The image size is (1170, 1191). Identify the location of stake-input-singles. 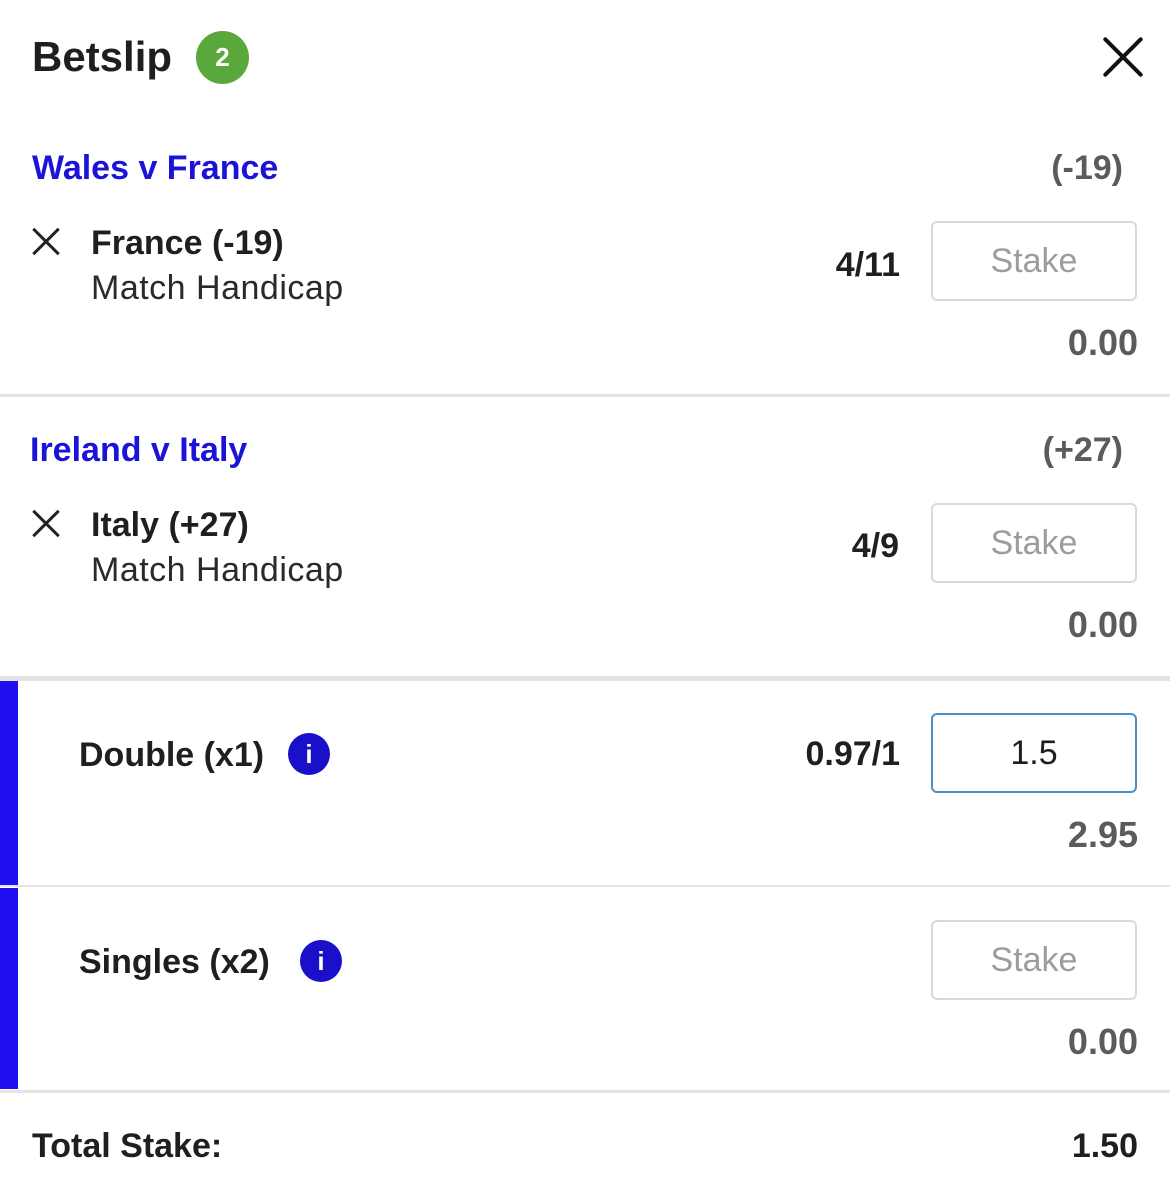
(1034, 960).